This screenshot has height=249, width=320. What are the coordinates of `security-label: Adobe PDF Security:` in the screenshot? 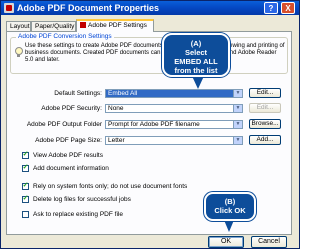 It's located at (71, 108).